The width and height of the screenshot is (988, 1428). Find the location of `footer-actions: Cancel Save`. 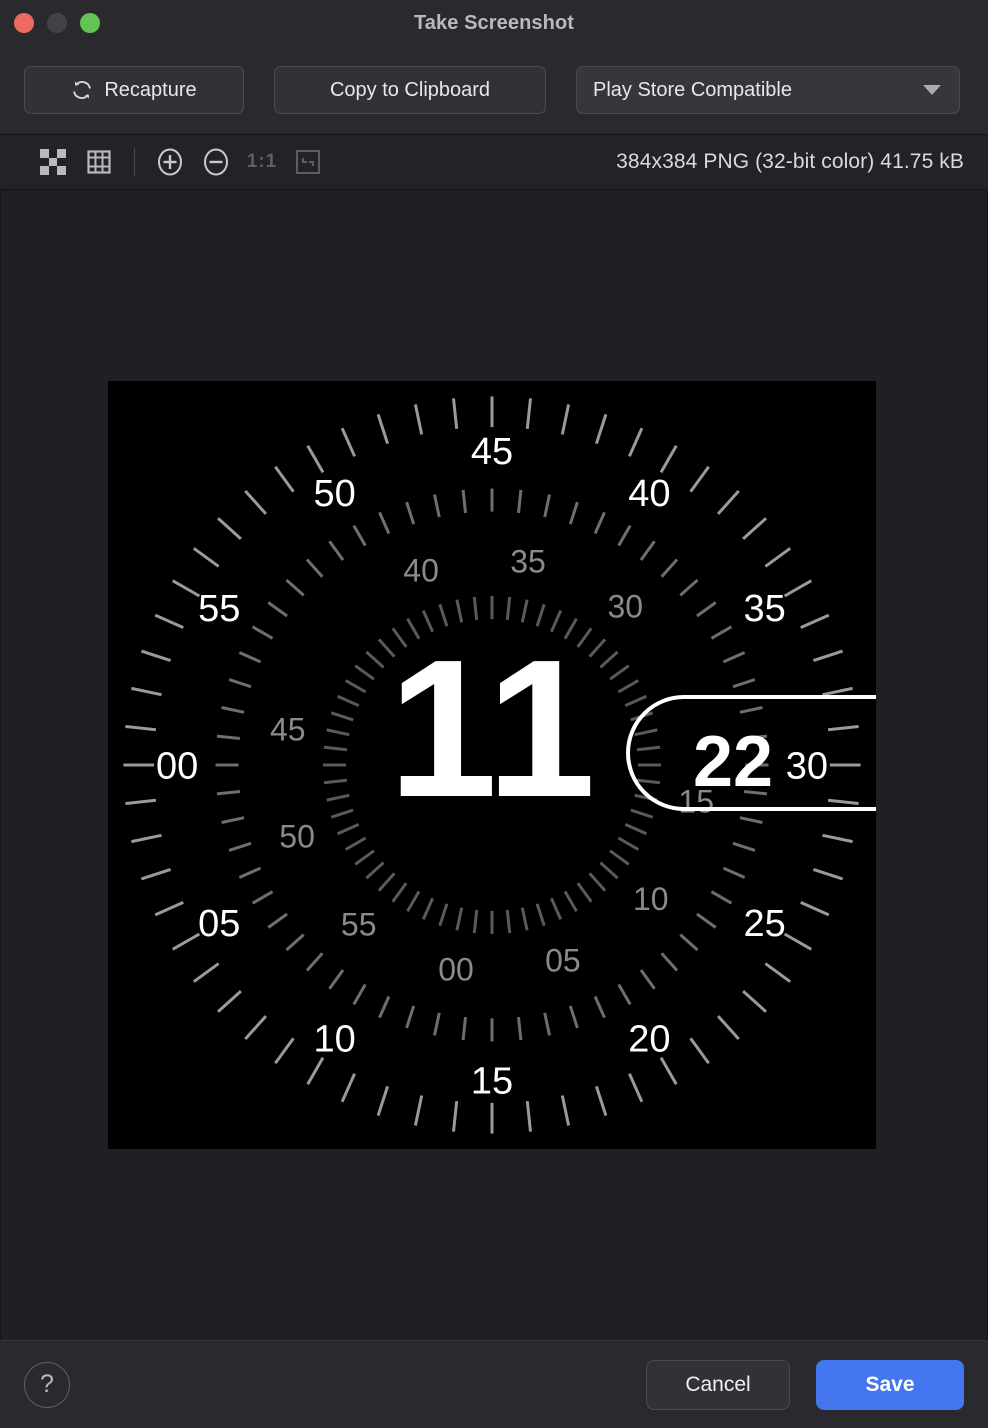

footer-actions: Cancel Save is located at coordinates (805, 1384).